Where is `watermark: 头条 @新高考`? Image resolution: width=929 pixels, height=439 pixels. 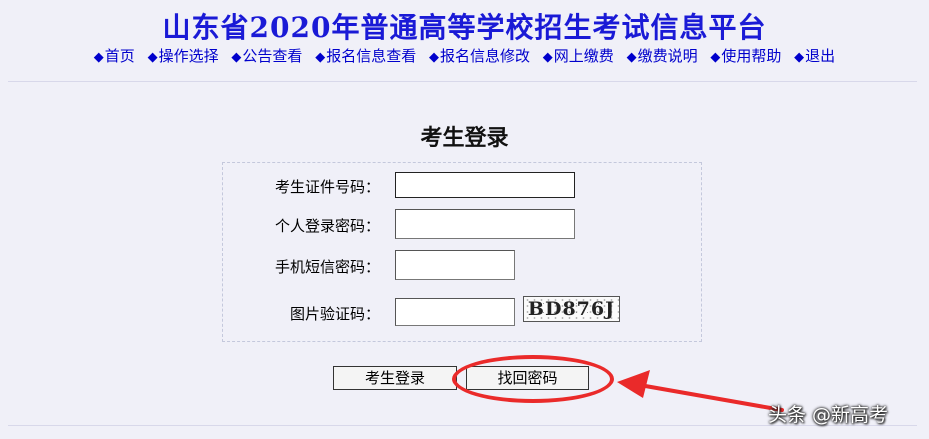
watermark: 头条 @新高考 is located at coordinates (828, 415).